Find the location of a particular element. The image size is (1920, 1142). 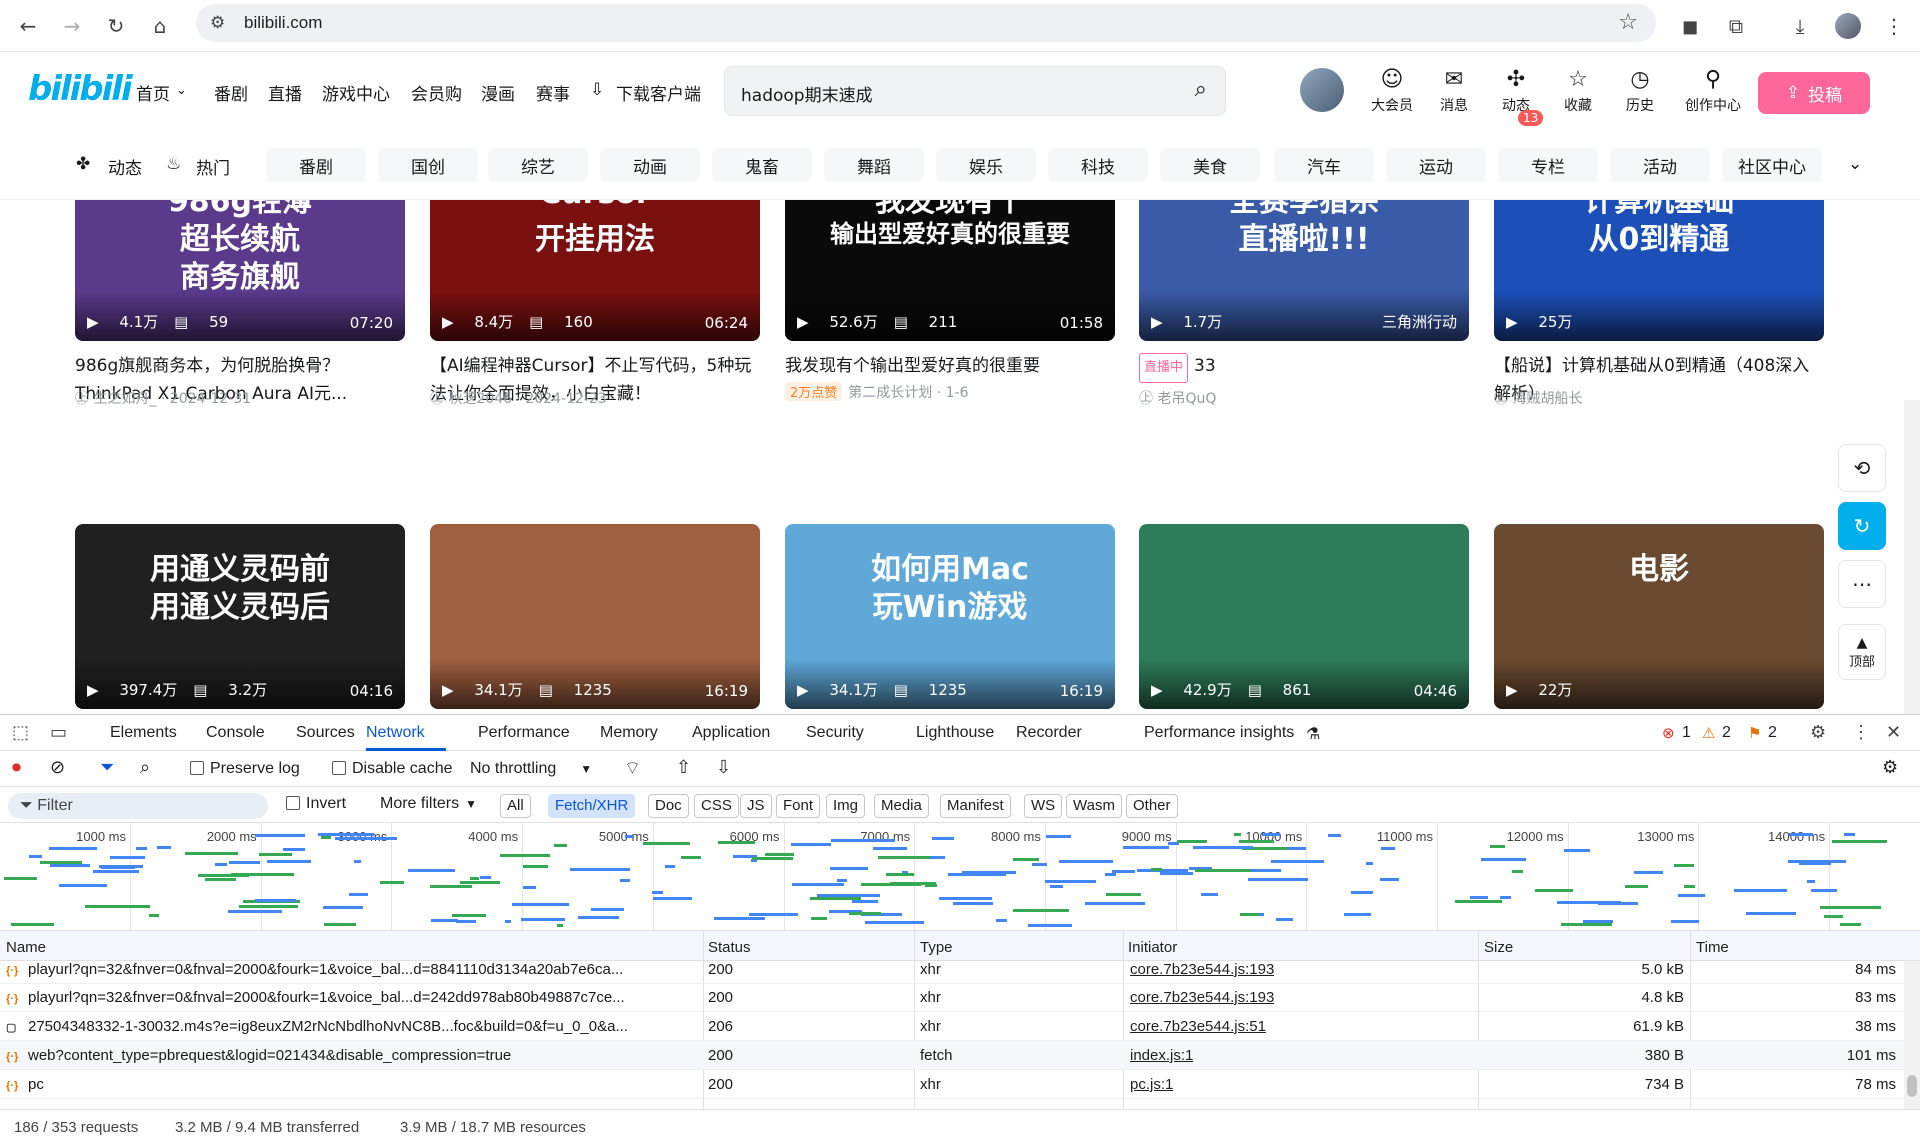

export-har-icon: ⇩ is located at coordinates (723, 767).